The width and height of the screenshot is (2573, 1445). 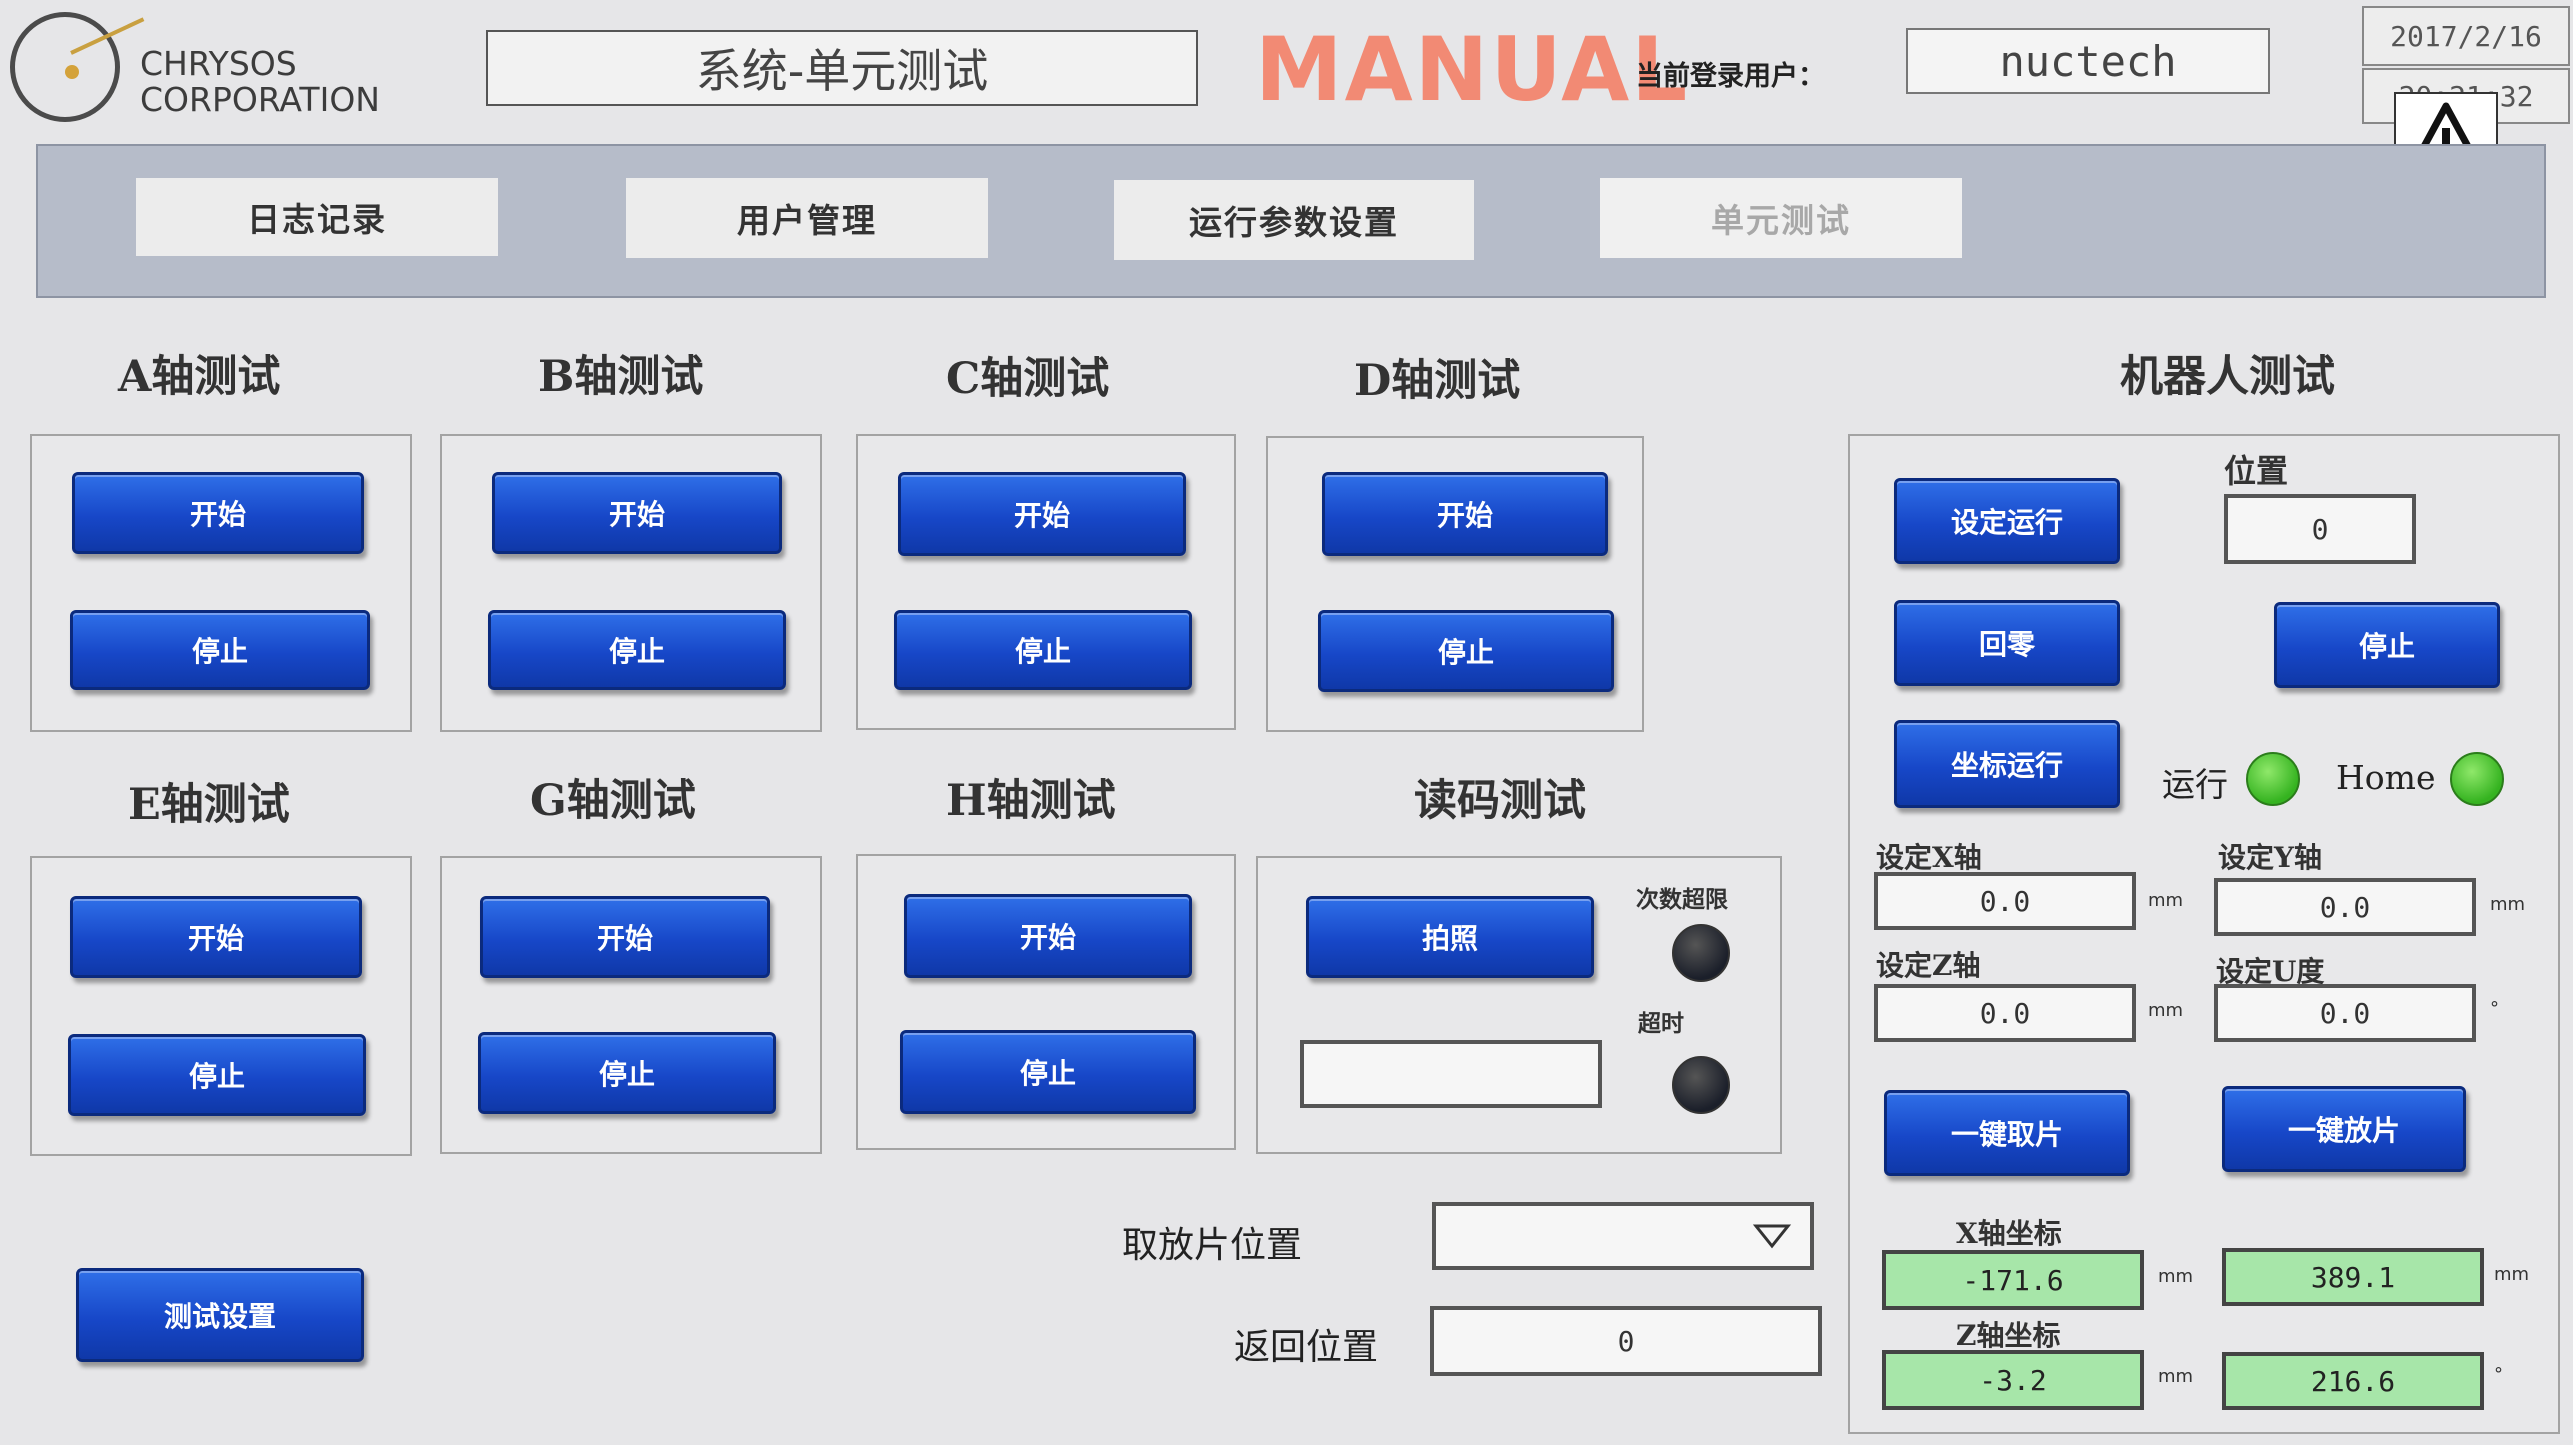 I want to click on axis-b-stop-button: 停止, so click(x=637, y=650).